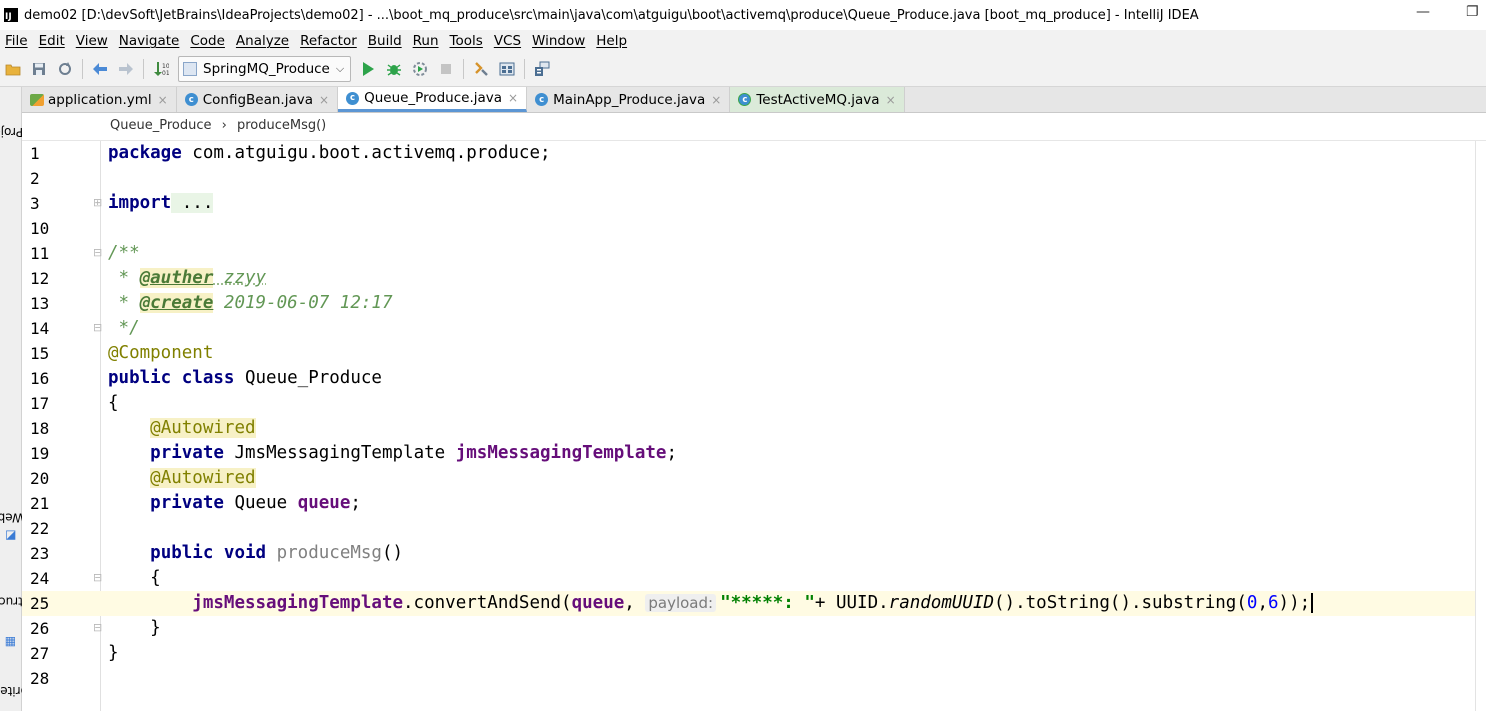 This screenshot has width=1486, height=711. What do you see at coordinates (12, 523) in the screenshot?
I see `web-tool-window-button: ◩ Web` at bounding box center [12, 523].